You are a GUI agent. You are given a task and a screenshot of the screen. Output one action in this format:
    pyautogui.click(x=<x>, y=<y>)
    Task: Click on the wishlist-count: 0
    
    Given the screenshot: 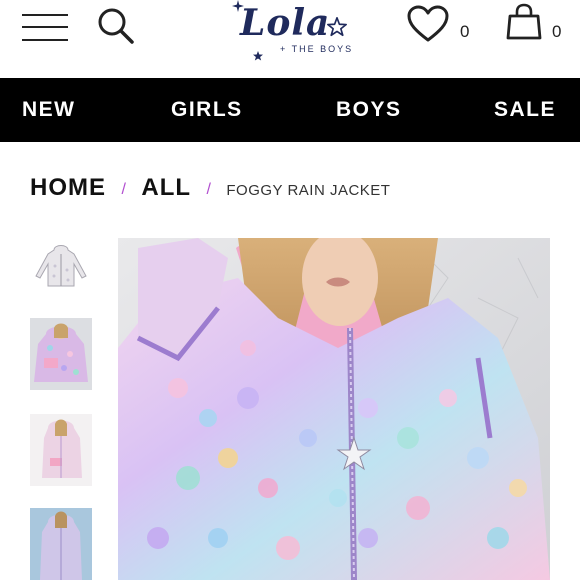 What is the action you would take?
    pyautogui.click(x=465, y=31)
    